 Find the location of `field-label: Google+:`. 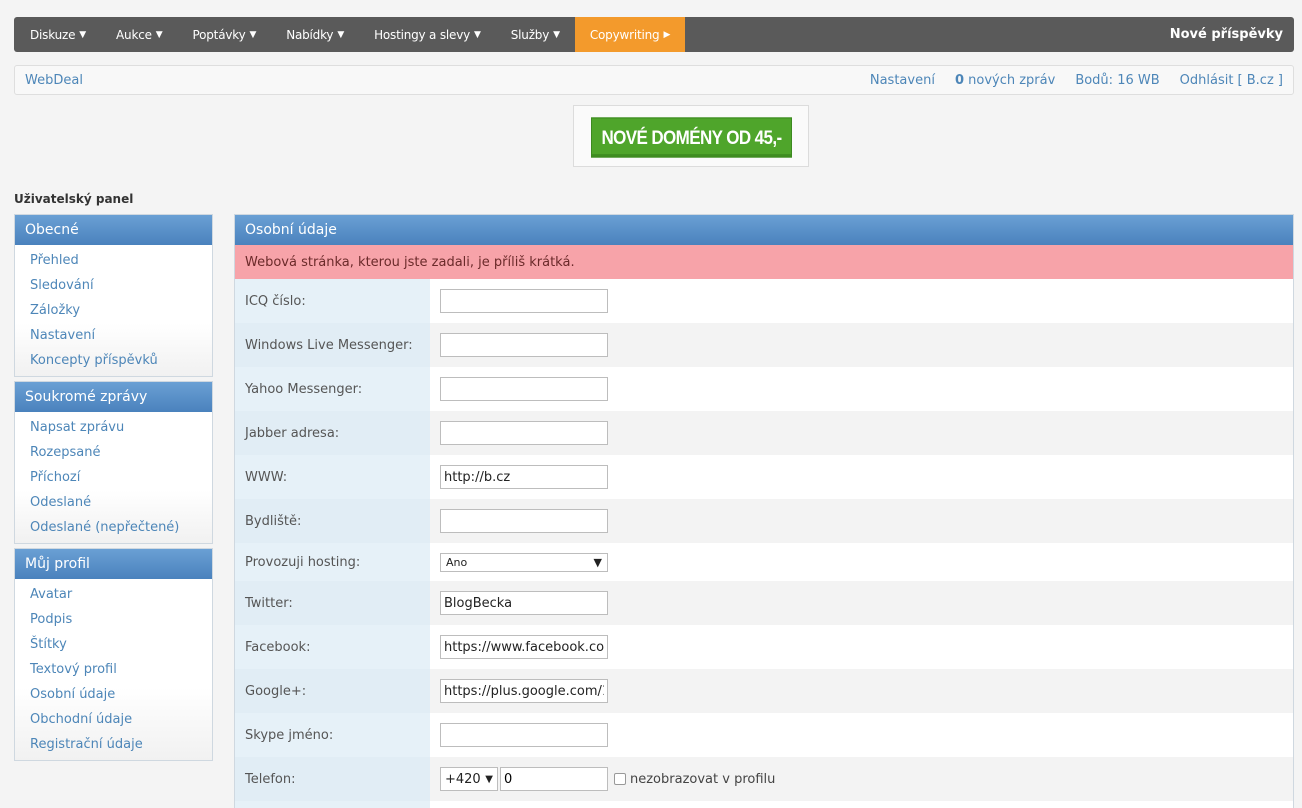

field-label: Google+: is located at coordinates (332, 691).